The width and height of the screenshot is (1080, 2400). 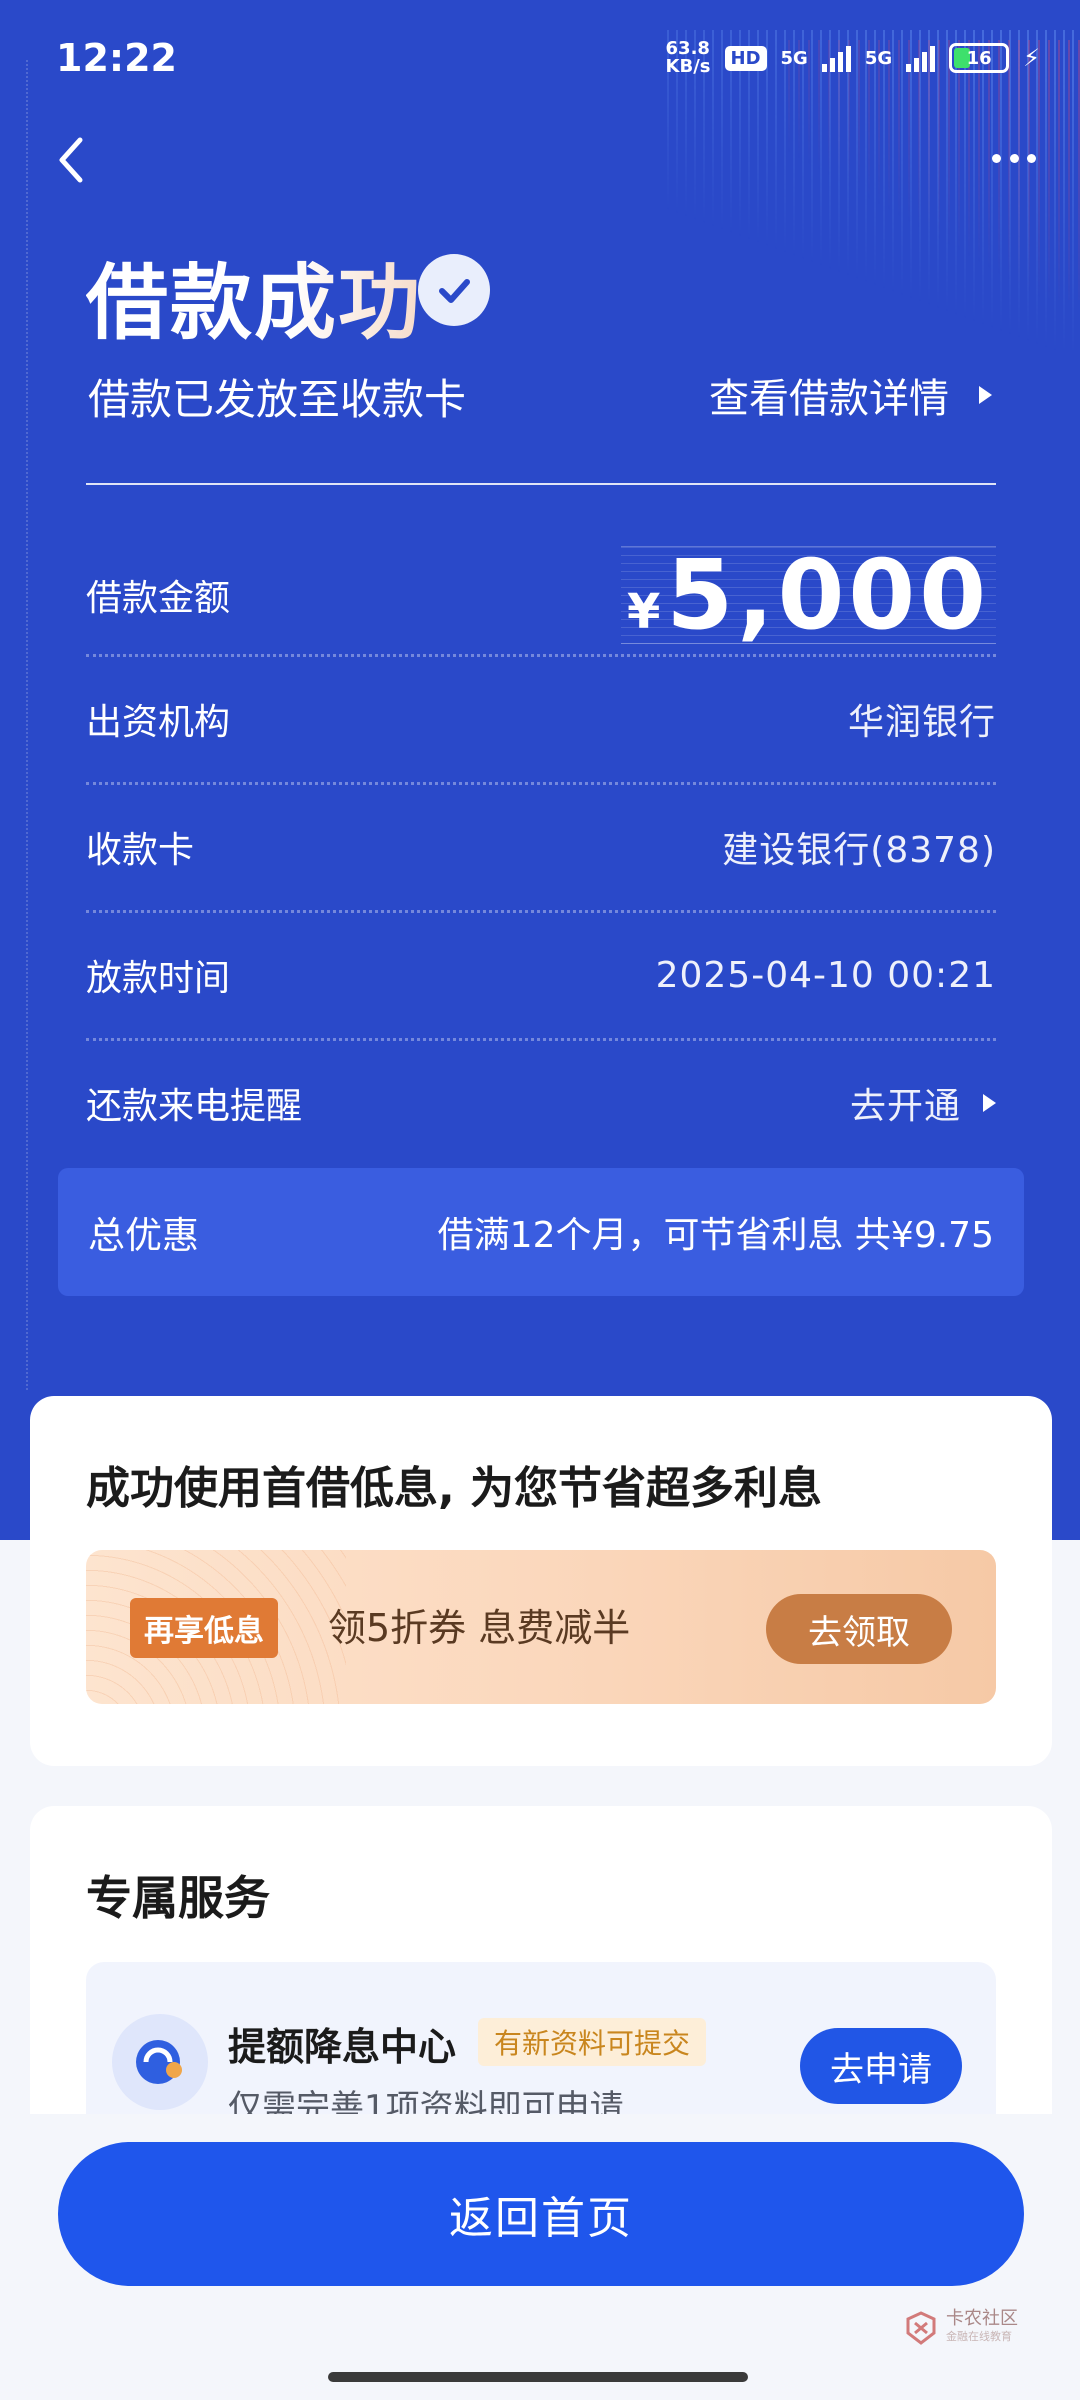 What do you see at coordinates (454, 1488) in the screenshot?
I see `promo-card-title: 成功使用首借低息, 为您节省超多利息` at bounding box center [454, 1488].